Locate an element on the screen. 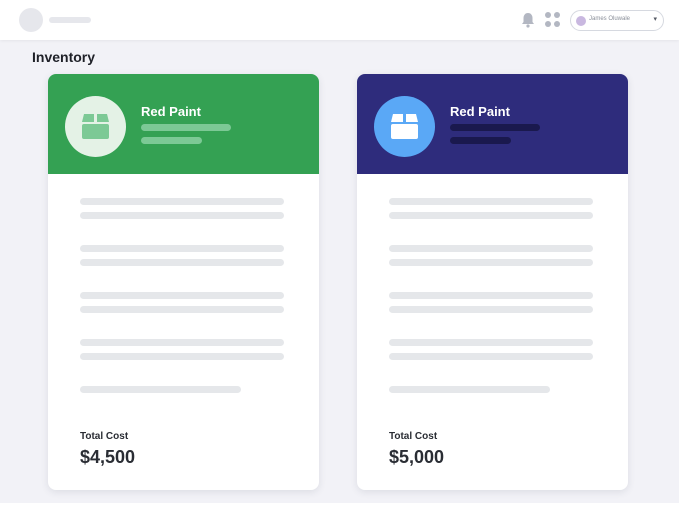 The image size is (679, 531). avatar is located at coordinates (581, 21).